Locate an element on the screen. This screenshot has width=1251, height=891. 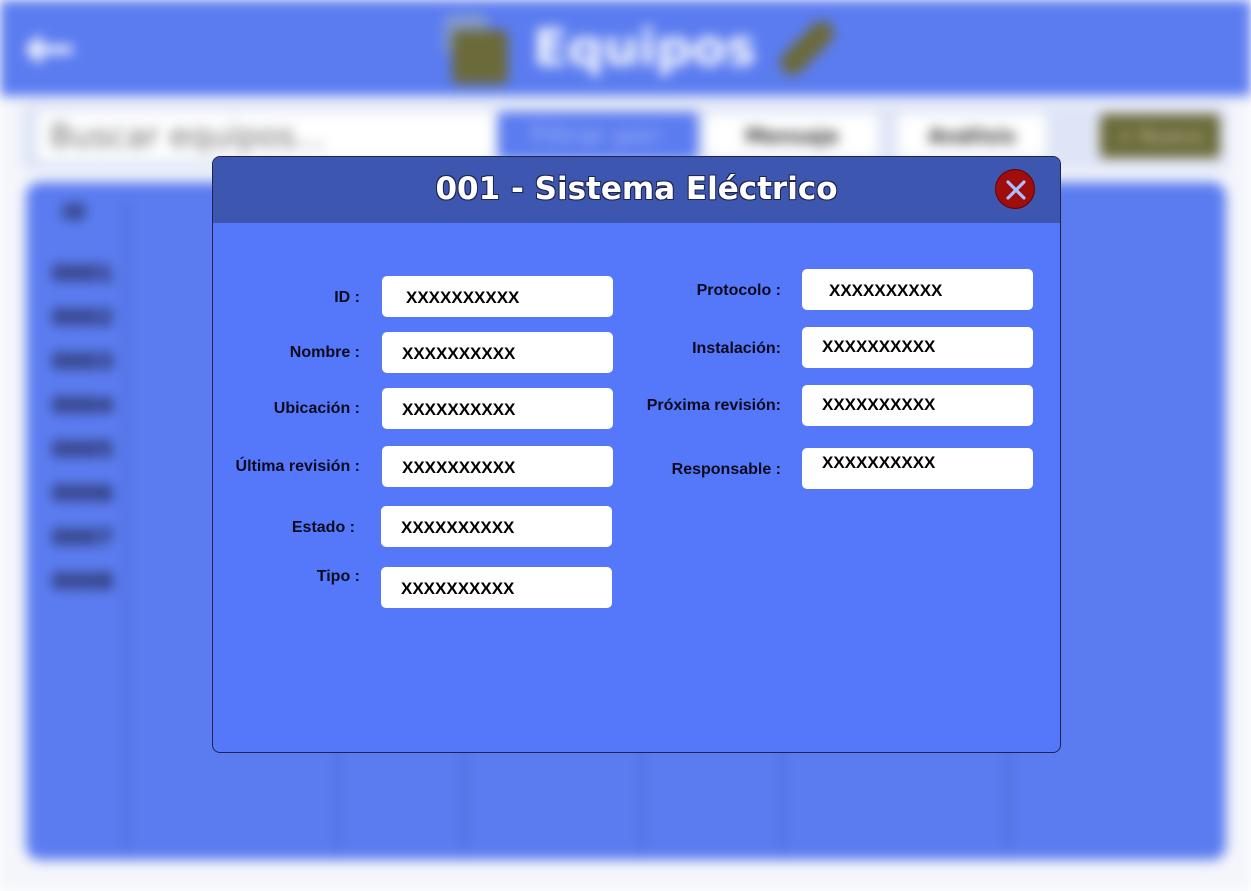
filter-button: Filtrar por: is located at coordinates (598, 136).